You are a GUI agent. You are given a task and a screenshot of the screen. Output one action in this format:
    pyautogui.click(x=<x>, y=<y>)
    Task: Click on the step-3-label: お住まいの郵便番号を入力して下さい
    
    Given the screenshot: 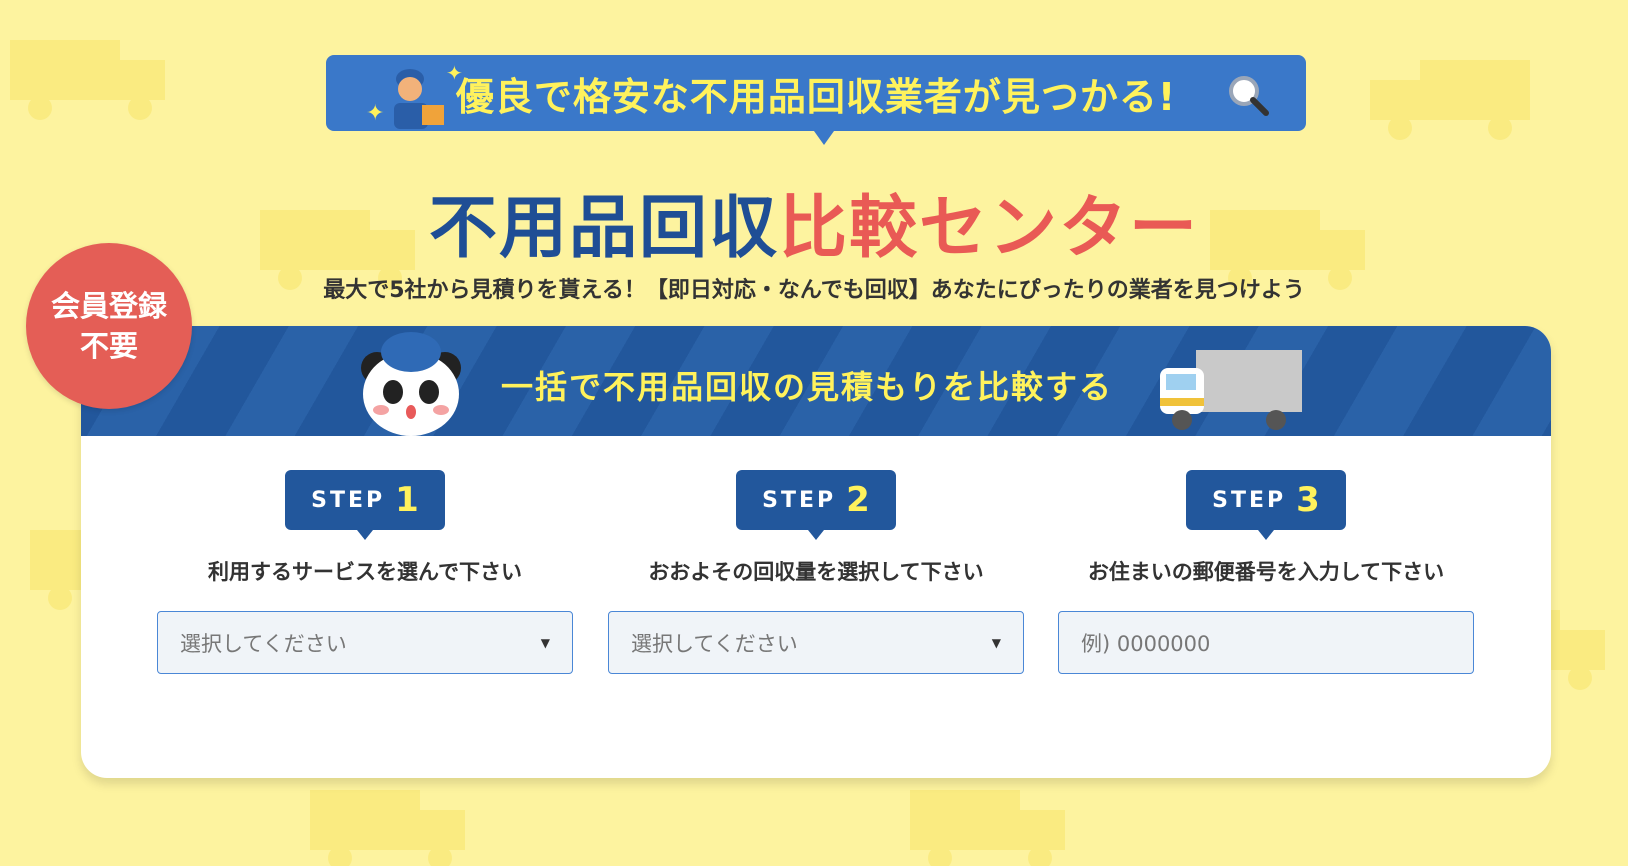 What is the action you would take?
    pyautogui.click(x=1266, y=572)
    